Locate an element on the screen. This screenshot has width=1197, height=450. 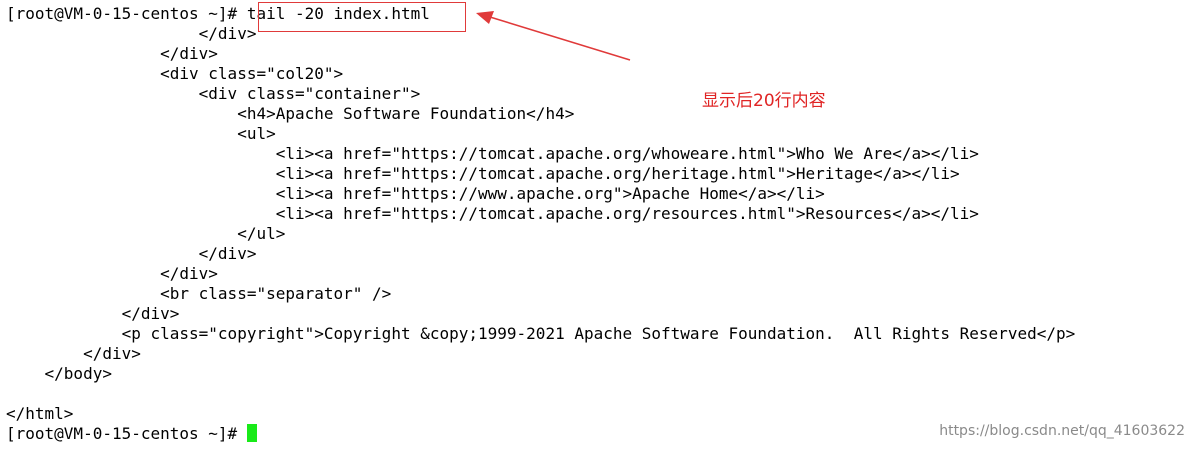
terminal-line: <br class="separator" /> is located at coordinates (199, 293).